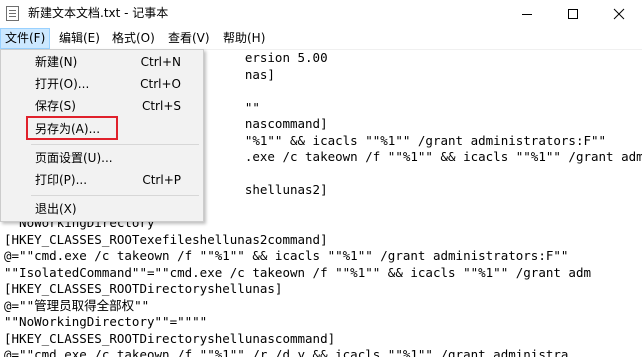  I want to click on save-as-highlight, so click(72, 128).